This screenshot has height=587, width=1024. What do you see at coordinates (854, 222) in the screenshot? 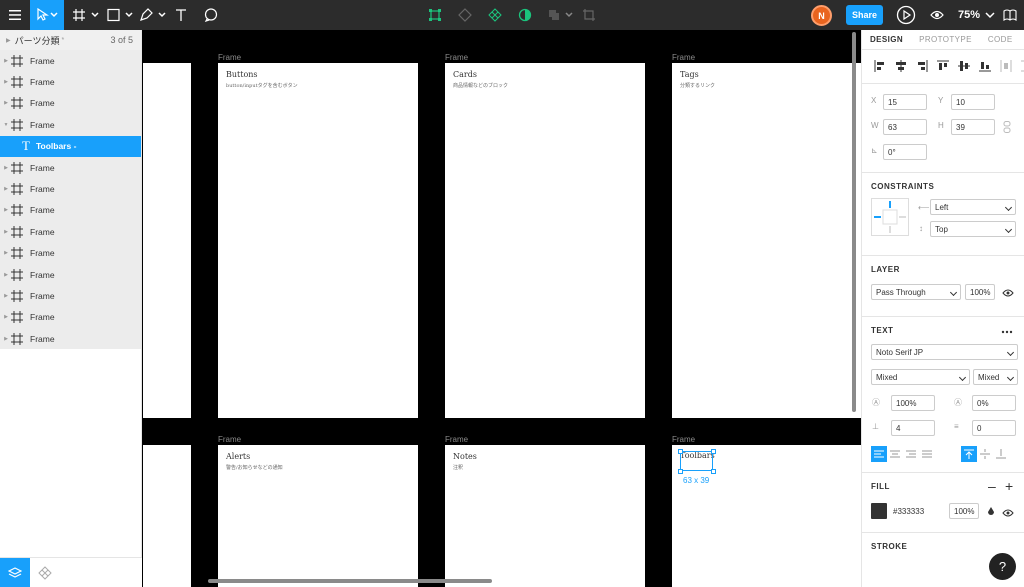
I see `vertical-scrollbar` at bounding box center [854, 222].